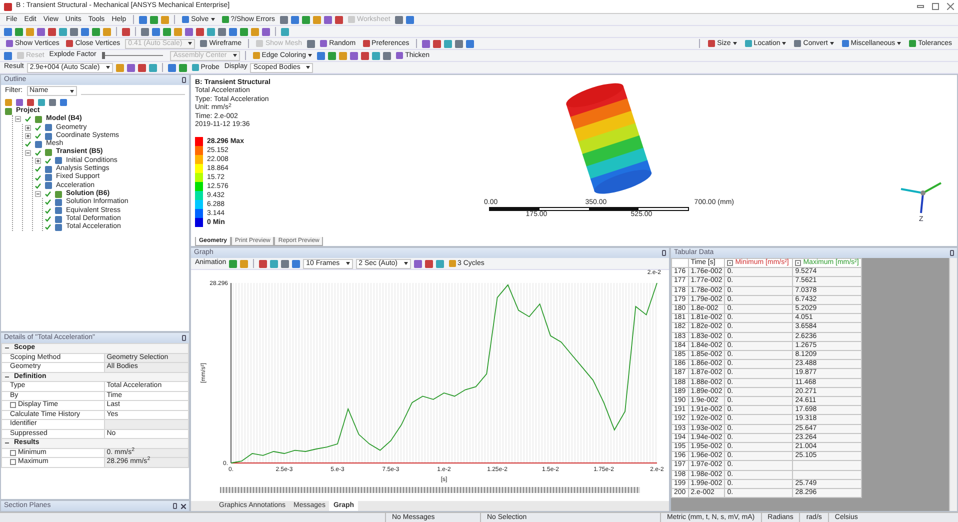  What do you see at coordinates (953, 384) in the screenshot?
I see `scrollbar` at bounding box center [953, 384].